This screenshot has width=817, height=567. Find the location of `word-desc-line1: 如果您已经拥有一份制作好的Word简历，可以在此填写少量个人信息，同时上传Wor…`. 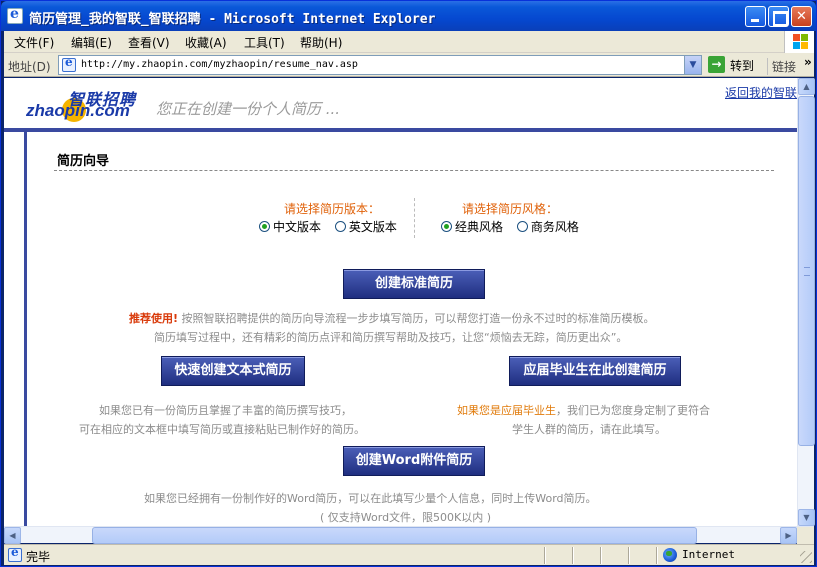

word-desc-line1: 如果您已经拥有一份制作好的Word简历，可以在此填写少量个人信息，同时上传Wor… is located at coordinates (370, 498).